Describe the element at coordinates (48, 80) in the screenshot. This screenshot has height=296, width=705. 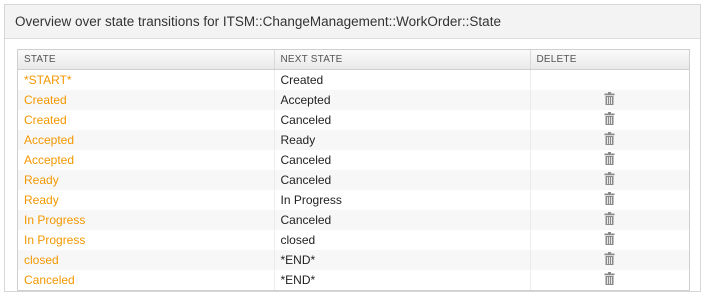
I see `state-link: *START*` at that location.